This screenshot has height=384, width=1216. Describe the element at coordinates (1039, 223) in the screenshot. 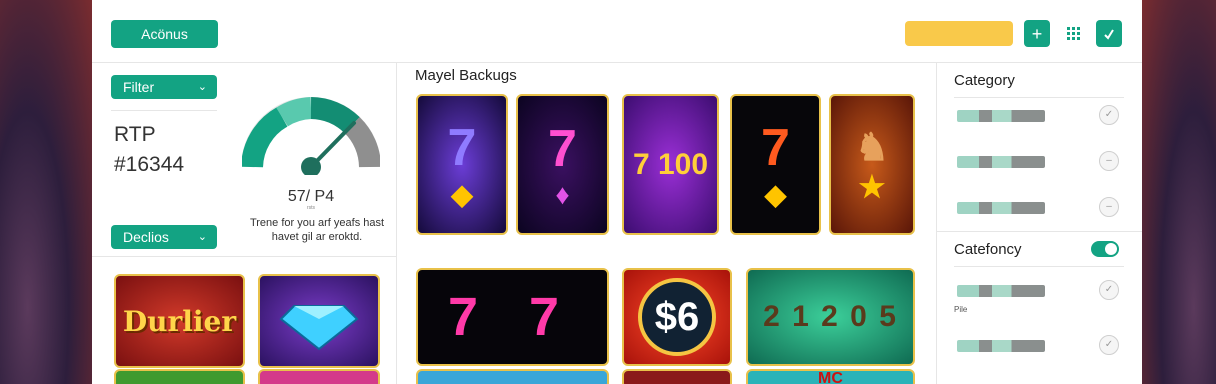

I see `right-panel: Category ✓ – – Catefoncy ✓ Pile ✓` at that location.